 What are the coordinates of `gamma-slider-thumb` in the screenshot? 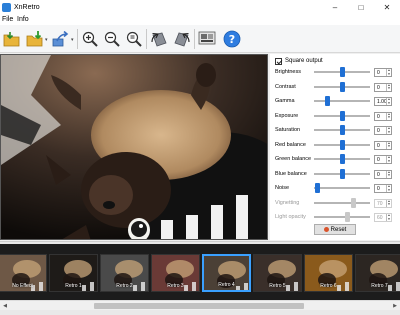 It's located at (327, 101).